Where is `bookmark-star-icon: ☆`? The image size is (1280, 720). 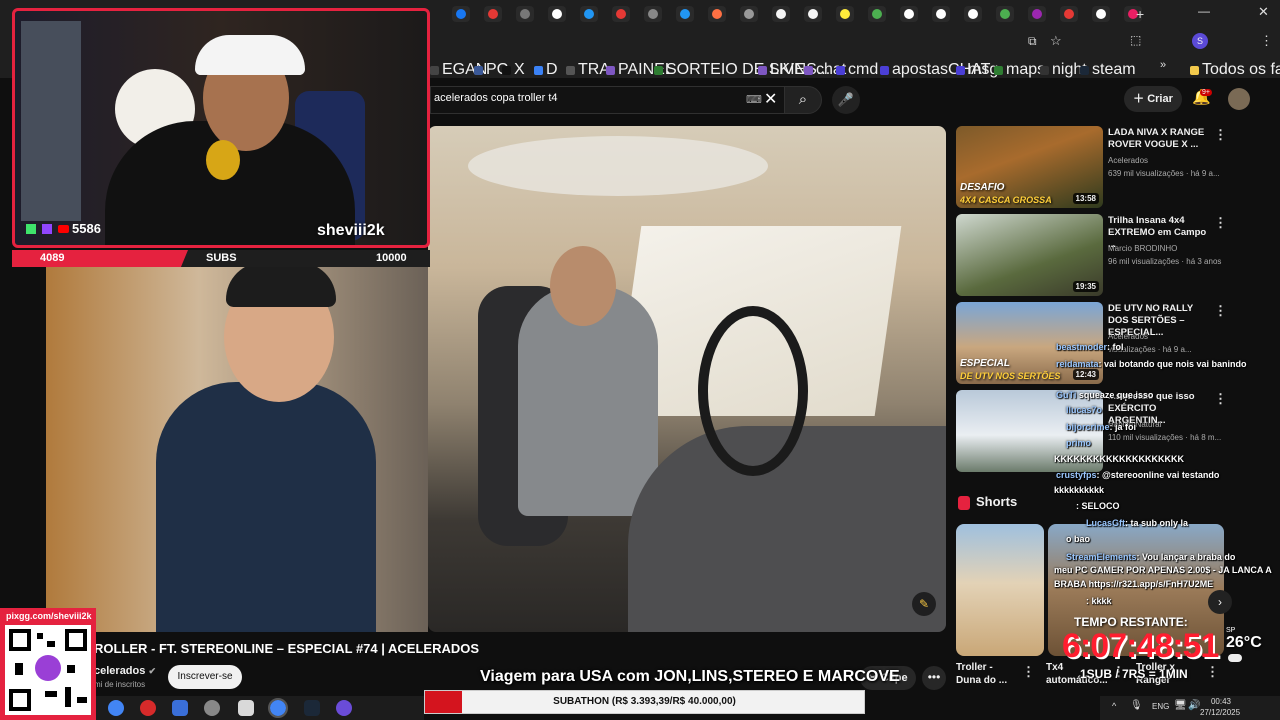
bookmark-star-icon: ☆ is located at coordinates (1056, 41).